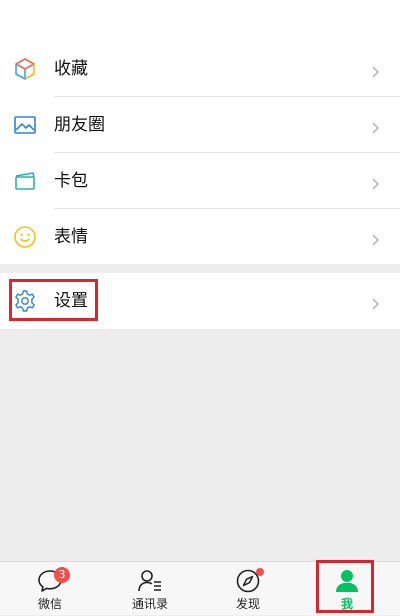  I want to click on contacts-icon, so click(150, 581).